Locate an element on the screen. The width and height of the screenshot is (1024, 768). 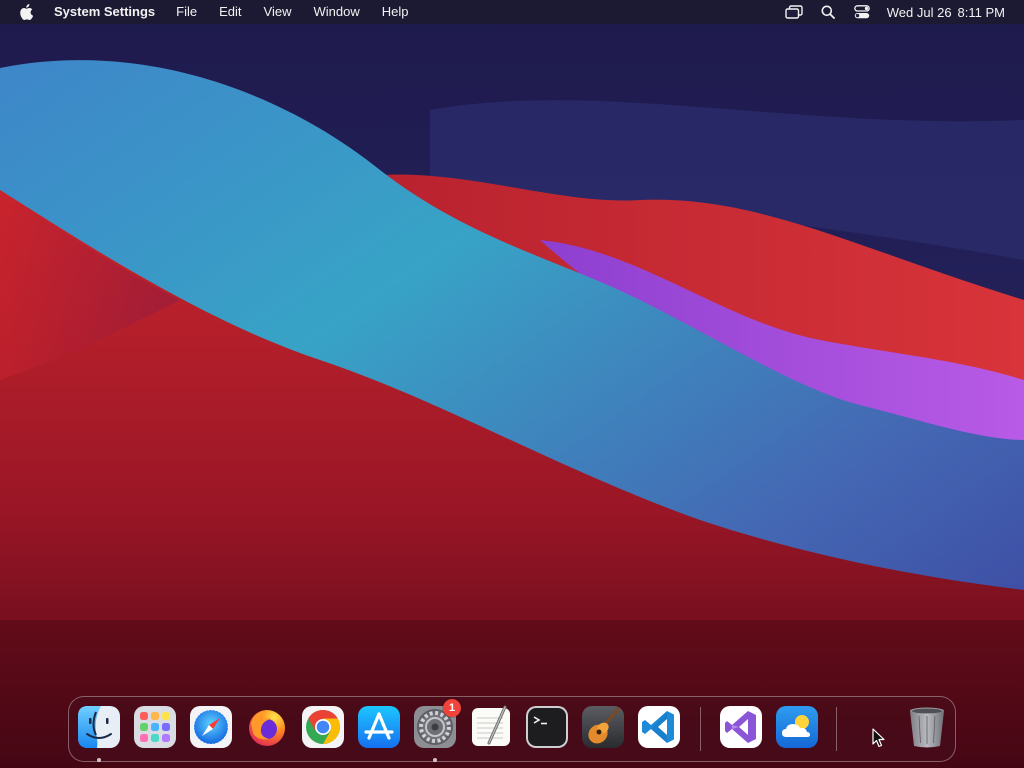
menubar-clock: Wed Jul 26 8:11 PM is located at coordinates (946, 12).